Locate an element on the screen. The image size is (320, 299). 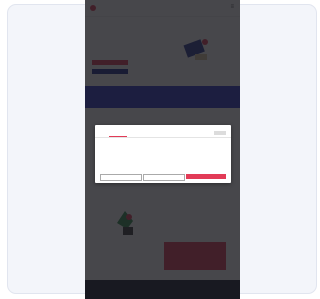
allow-all-button is located at coordinates (206, 176).